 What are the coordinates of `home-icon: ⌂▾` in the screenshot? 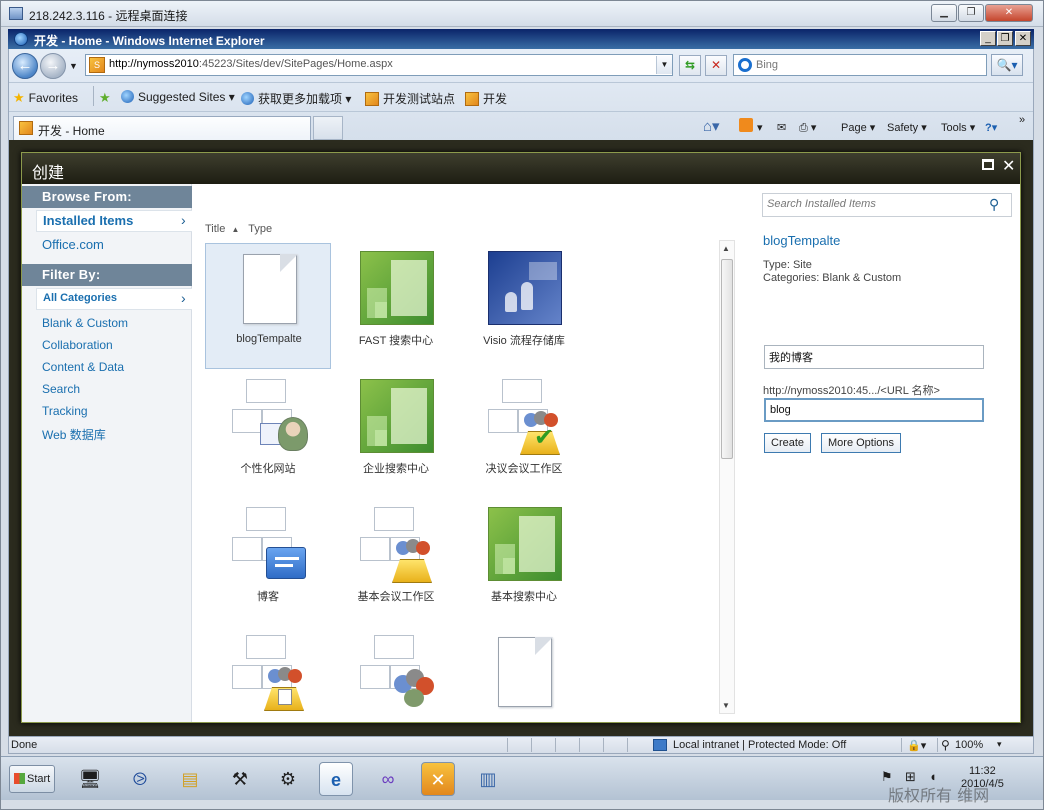 It's located at (711, 126).